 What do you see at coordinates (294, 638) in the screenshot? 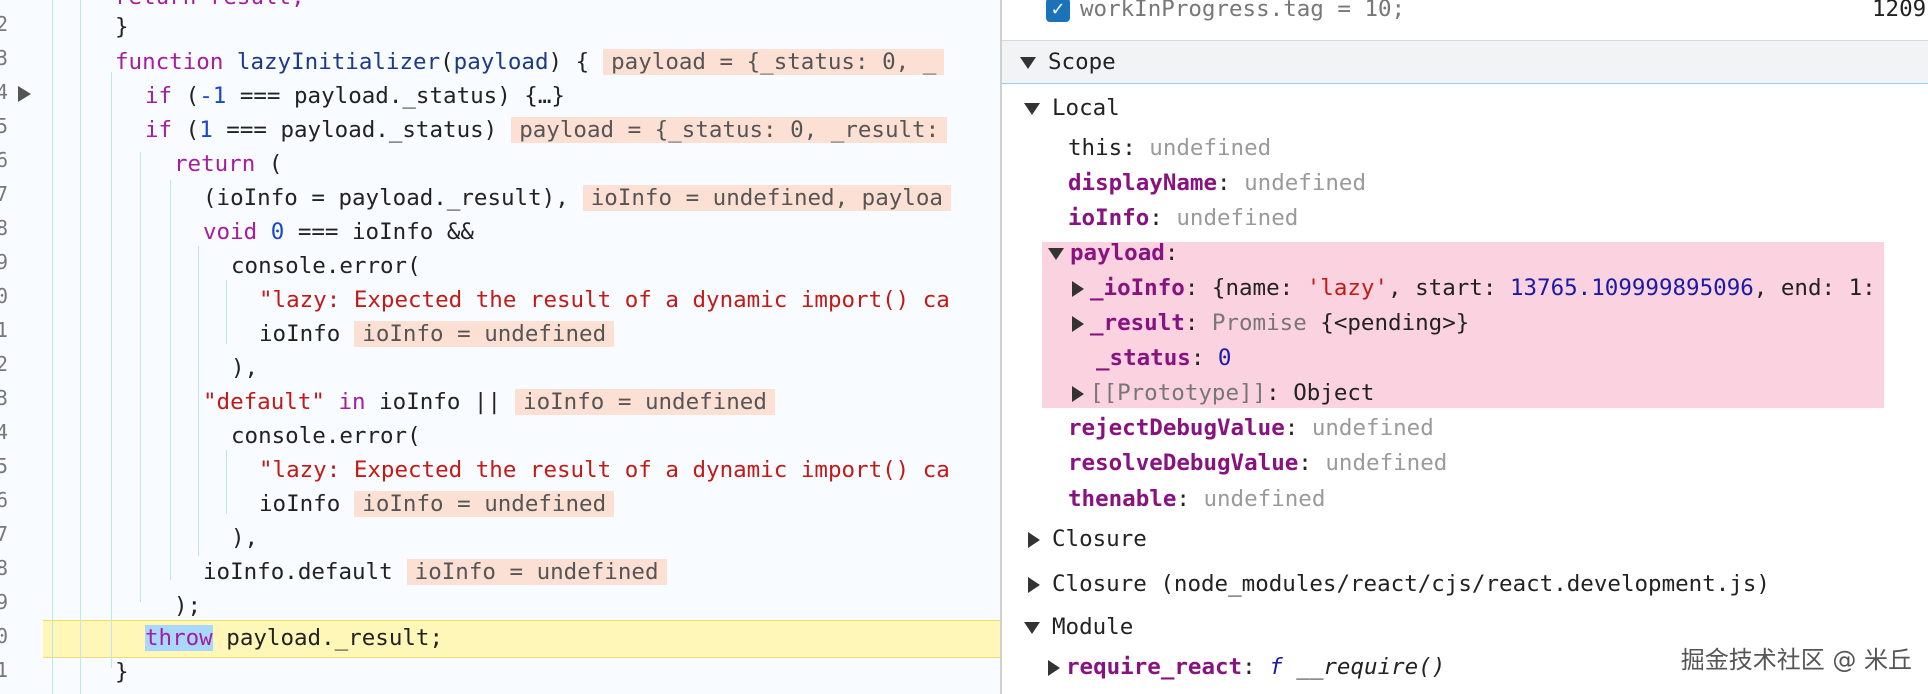
I see `code-line-current: throw payload._result;` at bounding box center [294, 638].